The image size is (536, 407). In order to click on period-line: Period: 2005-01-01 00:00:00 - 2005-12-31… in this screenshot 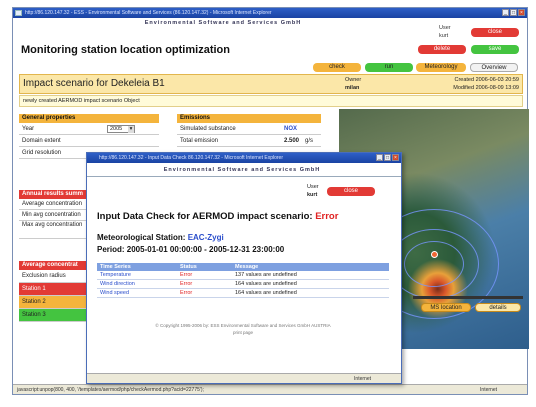, I will do `click(191, 249)`.